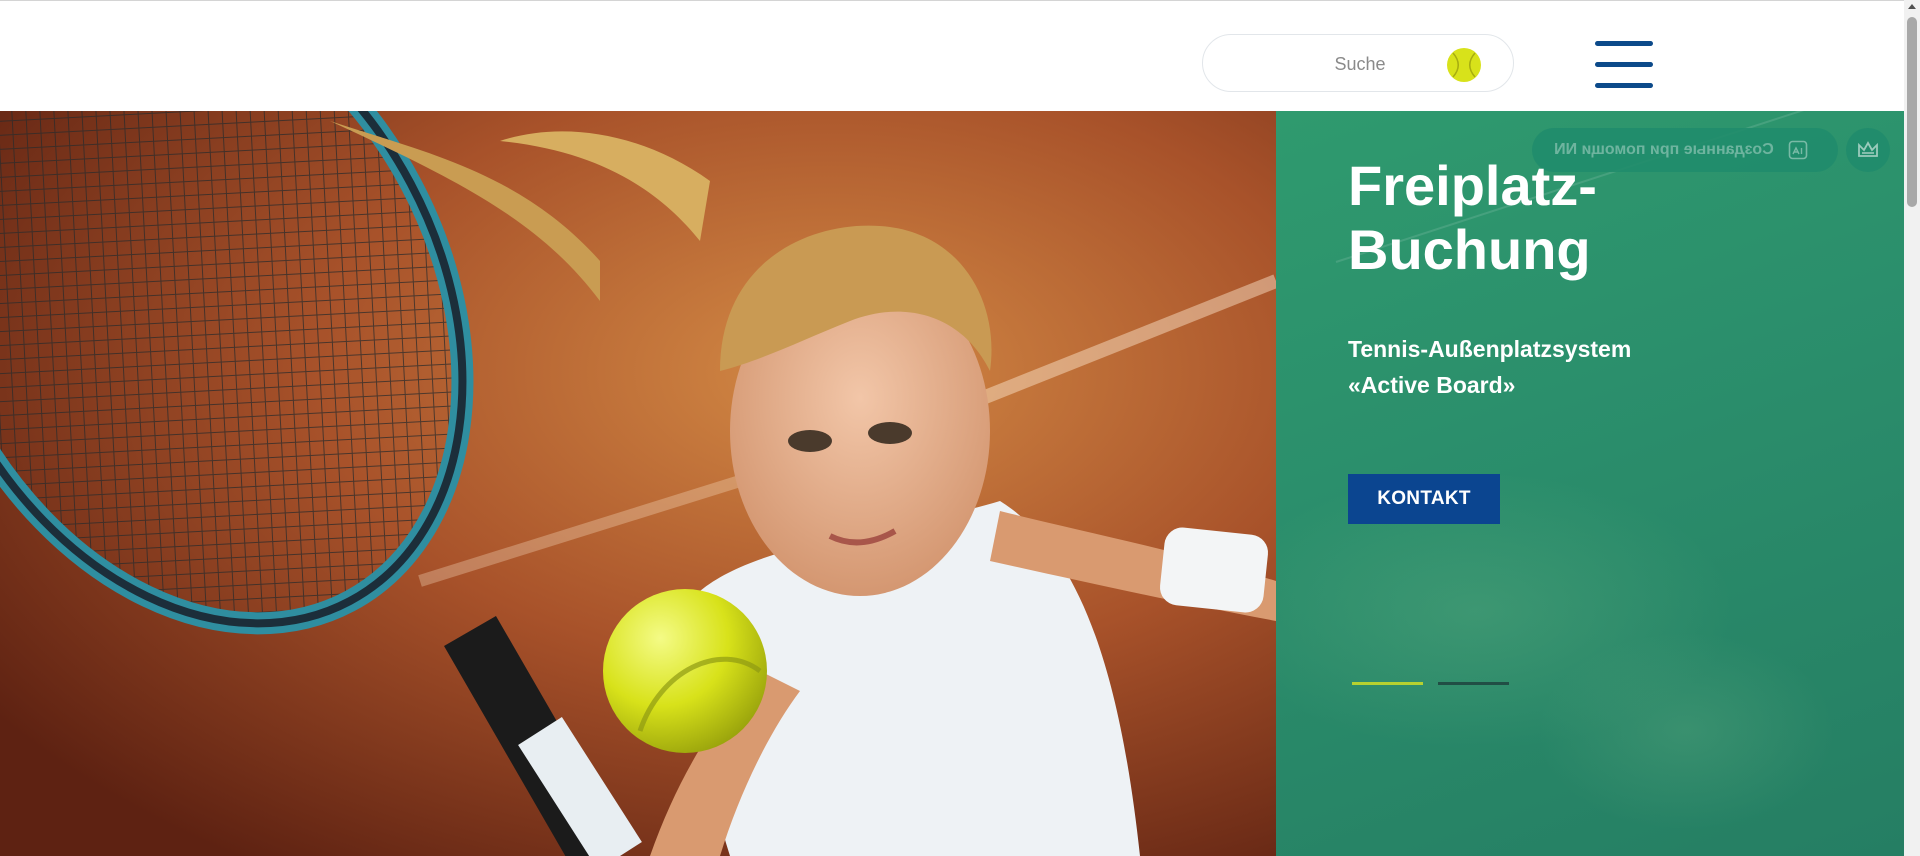 This screenshot has height=856, width=1920. I want to click on hamburger-menu-icon, so click(1624, 64).